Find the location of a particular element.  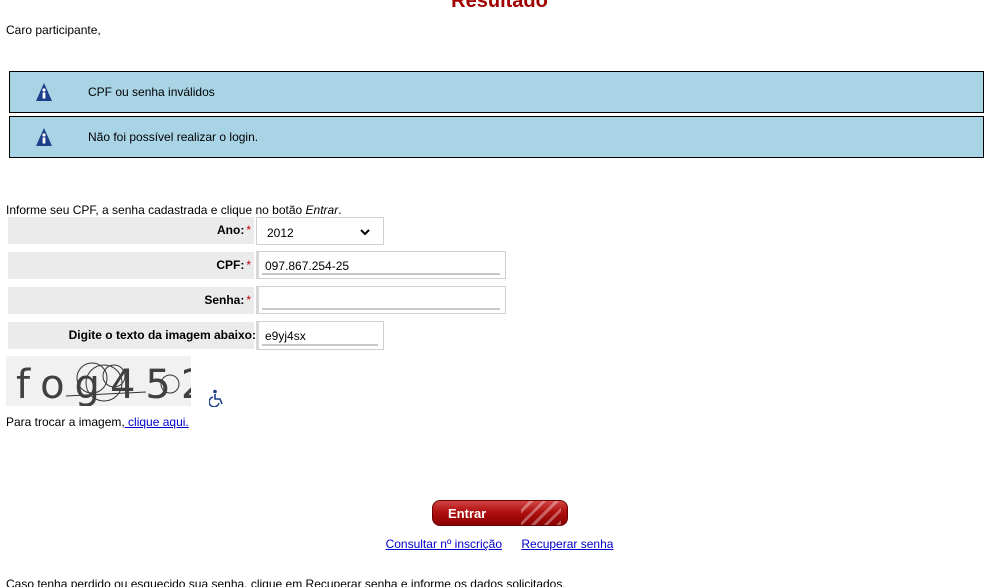

senha-row: Senha: * is located at coordinates (131, 300).